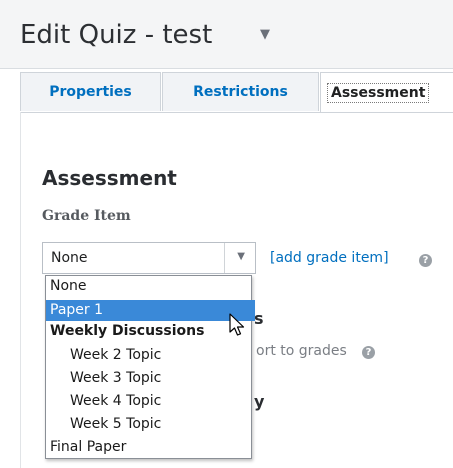 Image resolution: width=453 pixels, height=468 pixels. What do you see at coordinates (259, 318) in the screenshot?
I see `obscured-heading-fragment: s` at bounding box center [259, 318].